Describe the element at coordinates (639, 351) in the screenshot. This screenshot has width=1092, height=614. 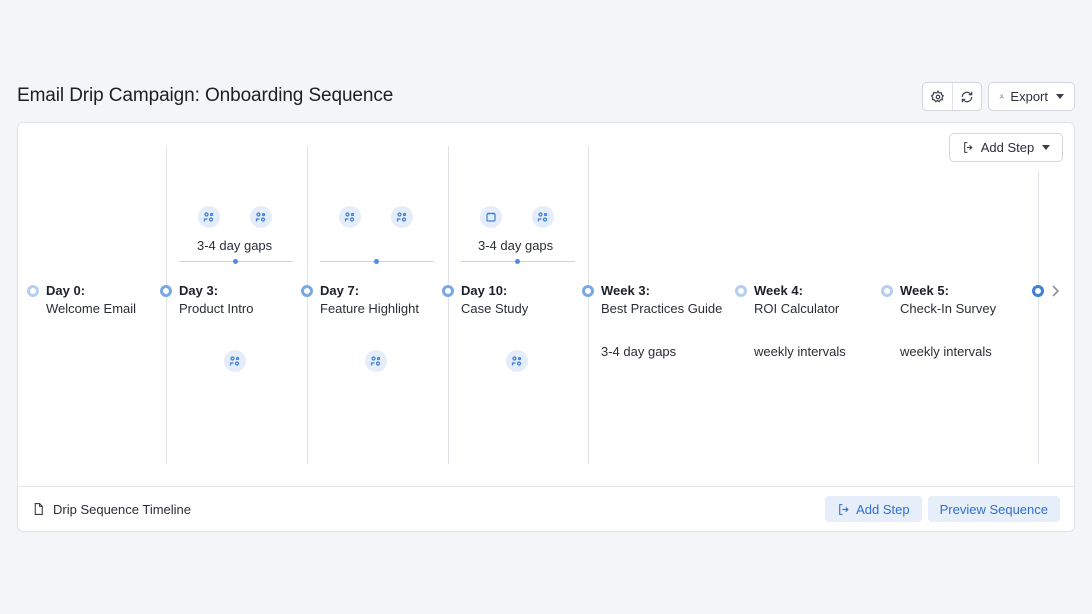
I see `step-note: 3-4 day gaps` at that location.